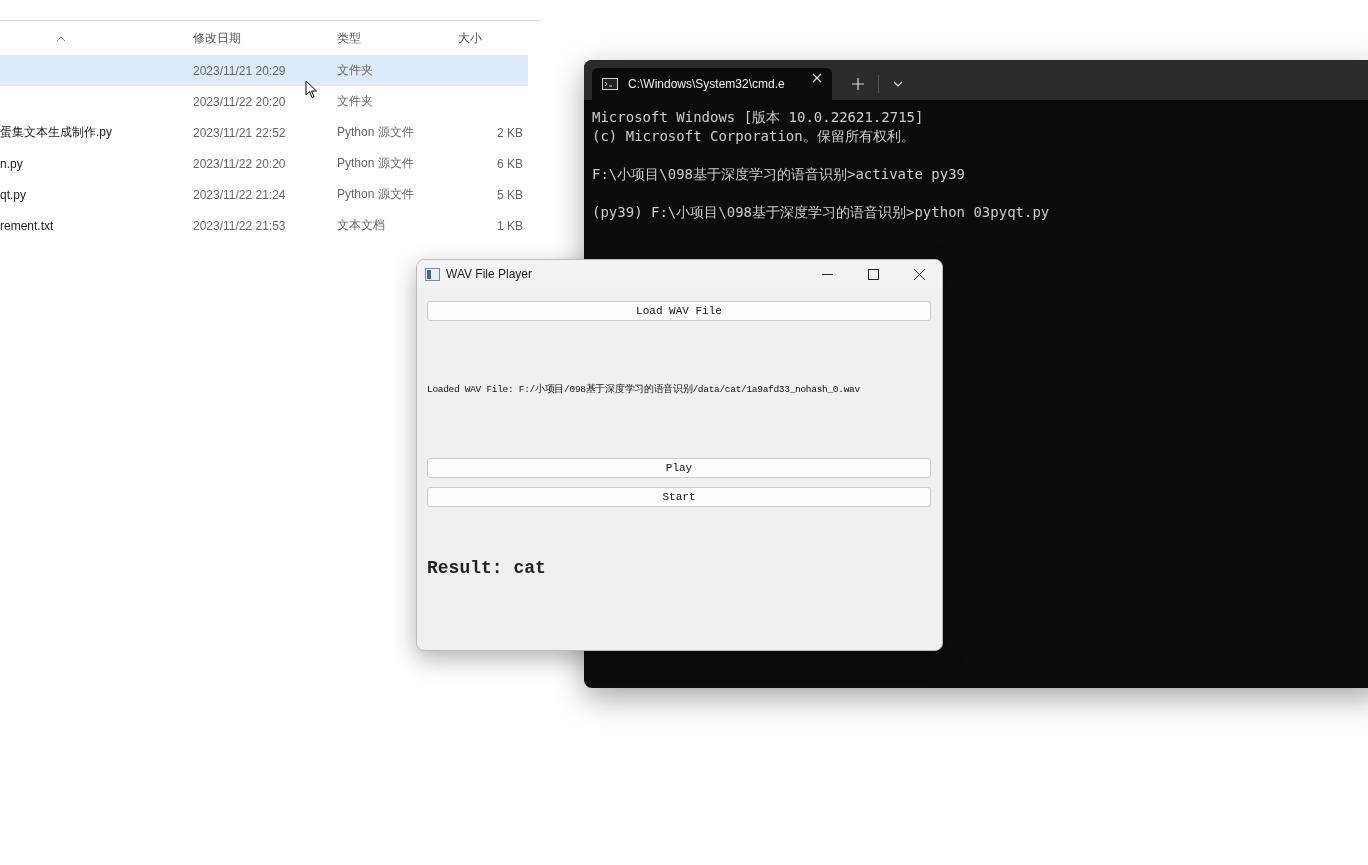 The height and width of the screenshot is (865, 1368). I want to click on close-icon, so click(919, 274).